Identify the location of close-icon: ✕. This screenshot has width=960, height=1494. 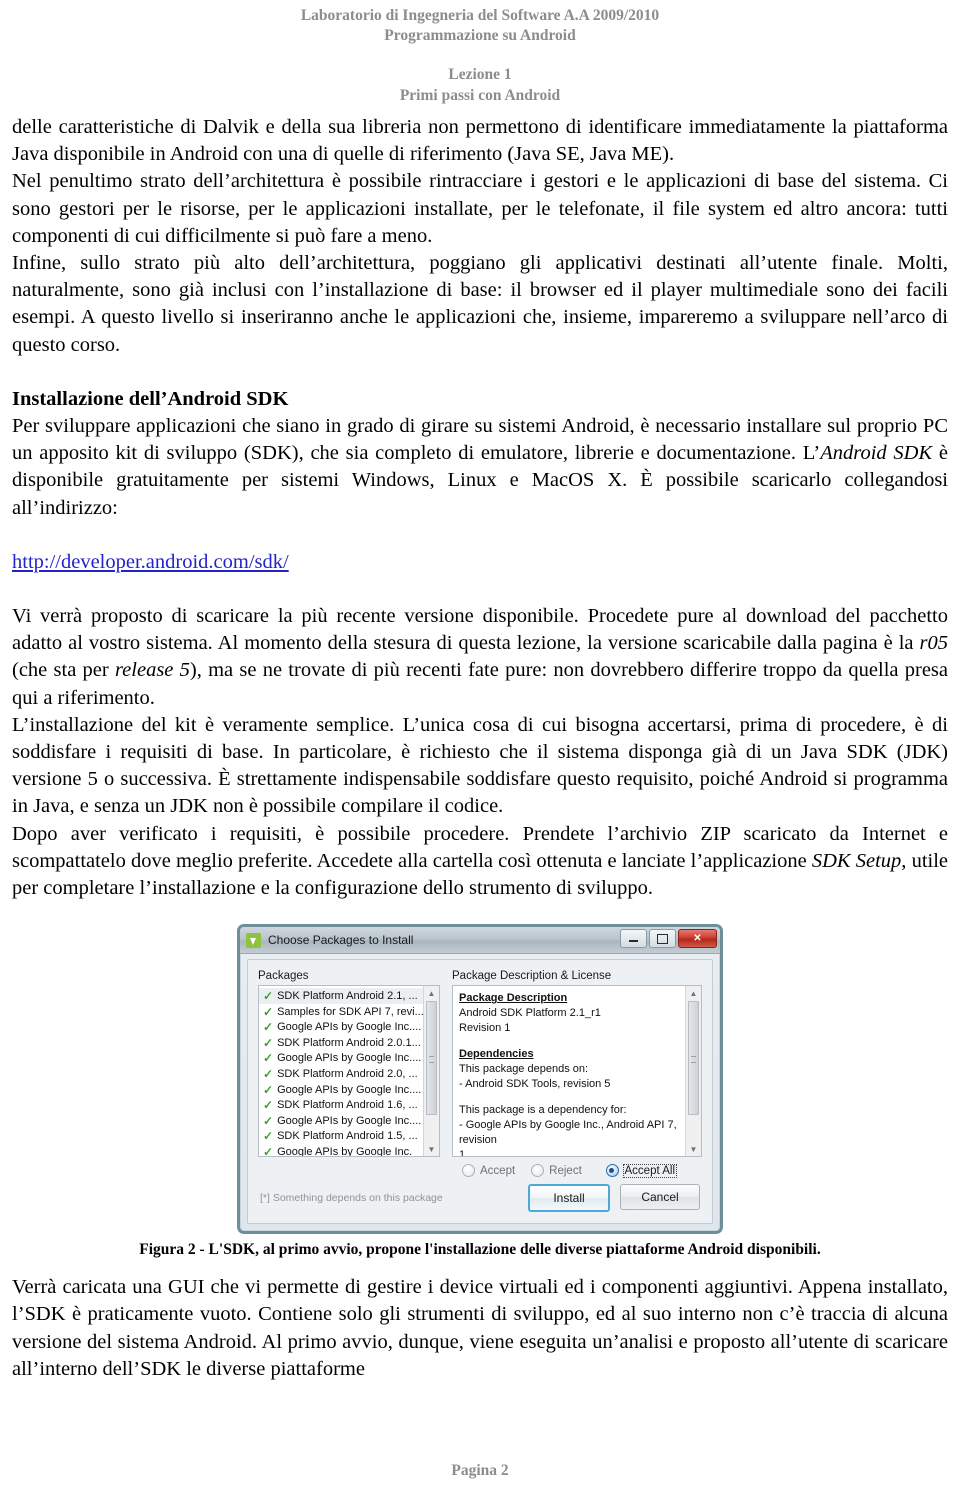
(697, 939).